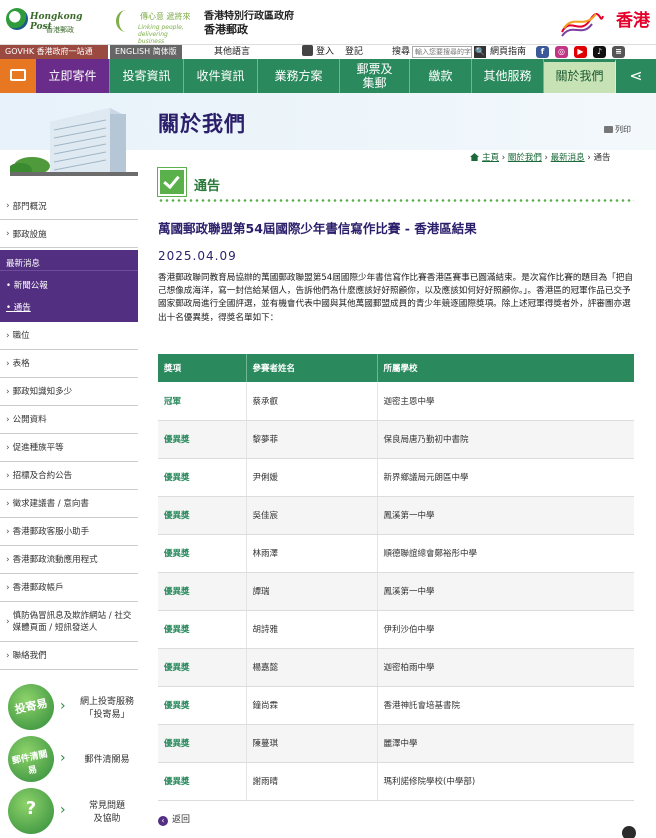  I want to click on search-label: 搜尋, so click(401, 52).